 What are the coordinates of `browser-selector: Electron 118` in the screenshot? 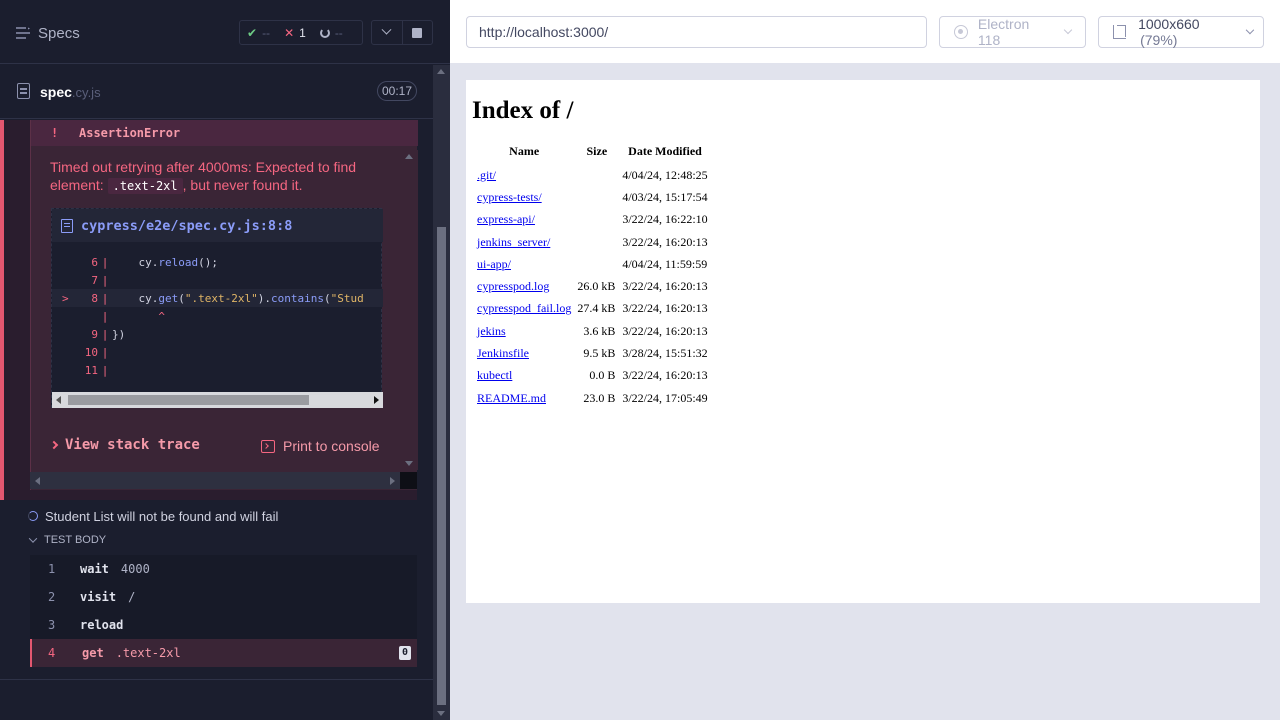 It's located at (1012, 32).